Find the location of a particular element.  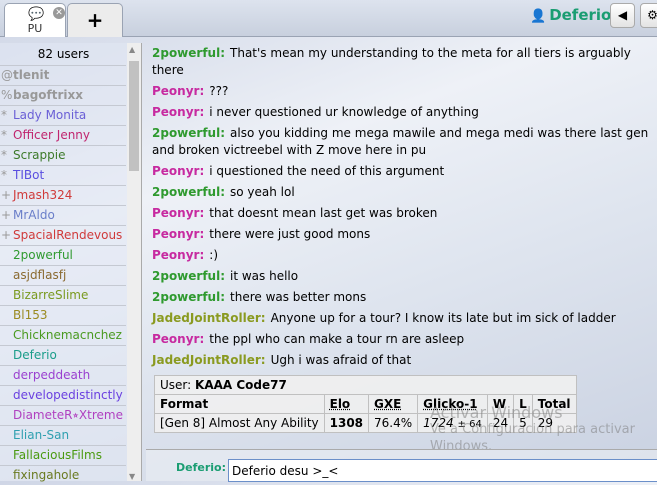

user-name: Scrappie is located at coordinates (39, 155).